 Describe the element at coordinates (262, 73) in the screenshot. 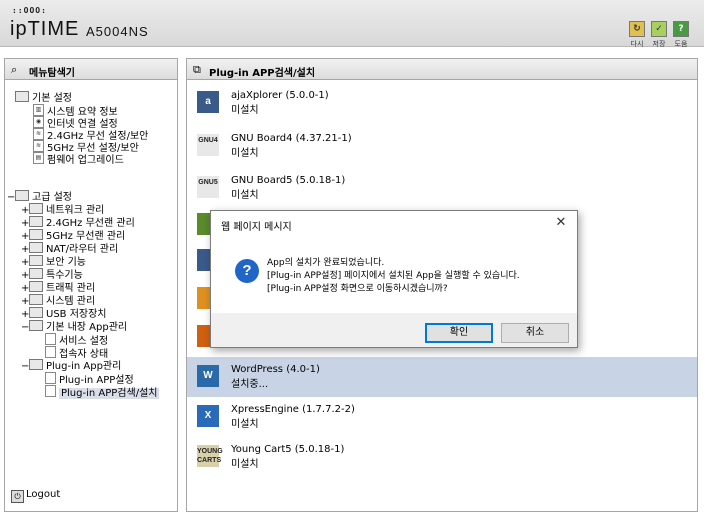

I see `plugin-list-title: Plug-in APP검색/설치` at that location.